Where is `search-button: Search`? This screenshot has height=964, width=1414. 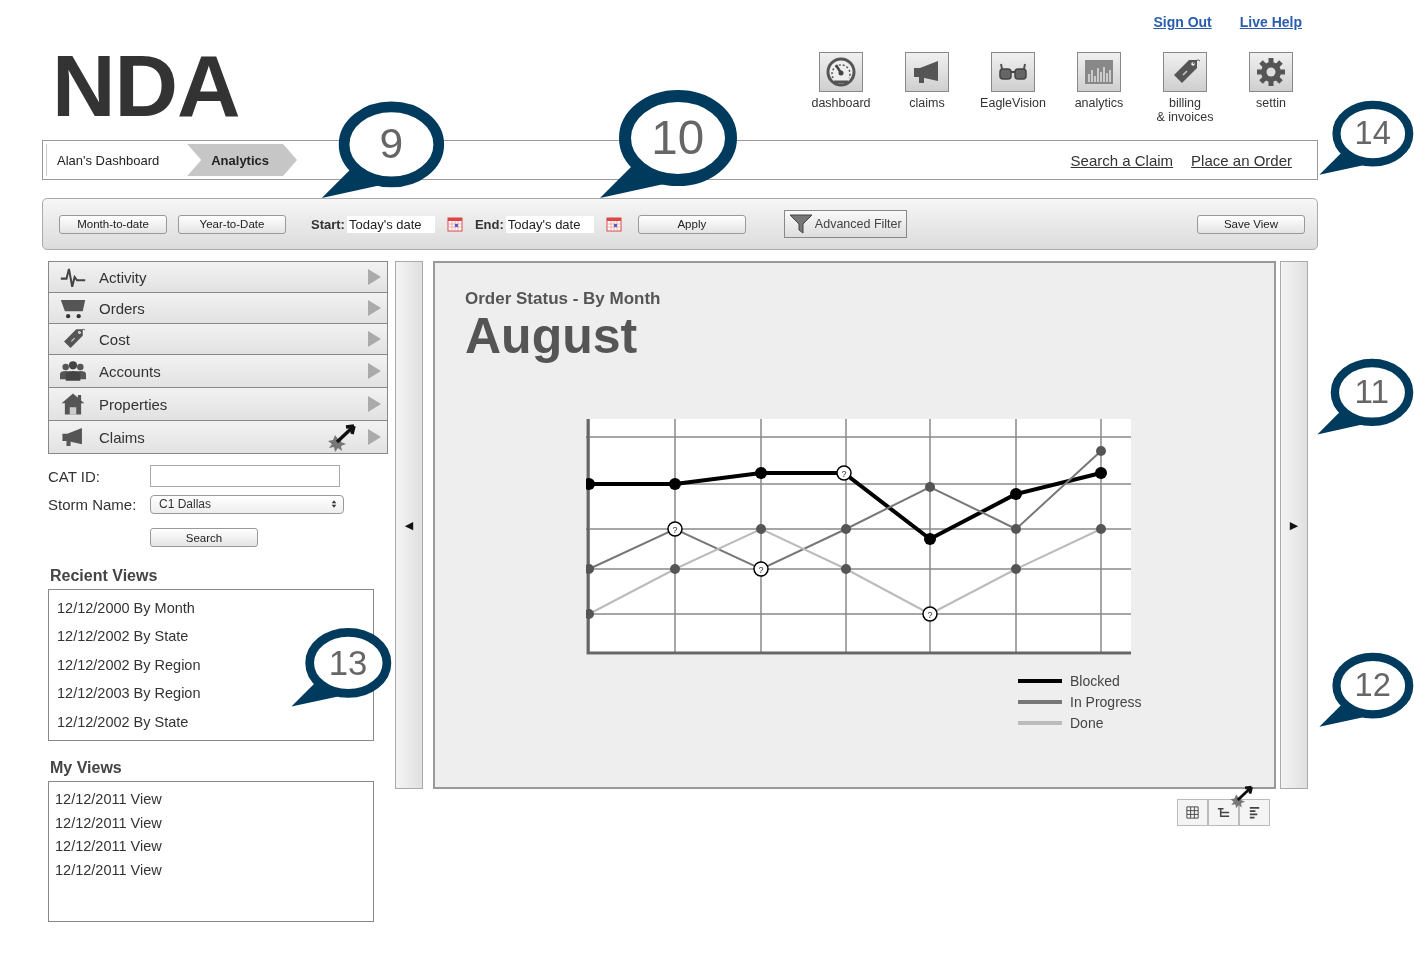 search-button: Search is located at coordinates (204, 537).